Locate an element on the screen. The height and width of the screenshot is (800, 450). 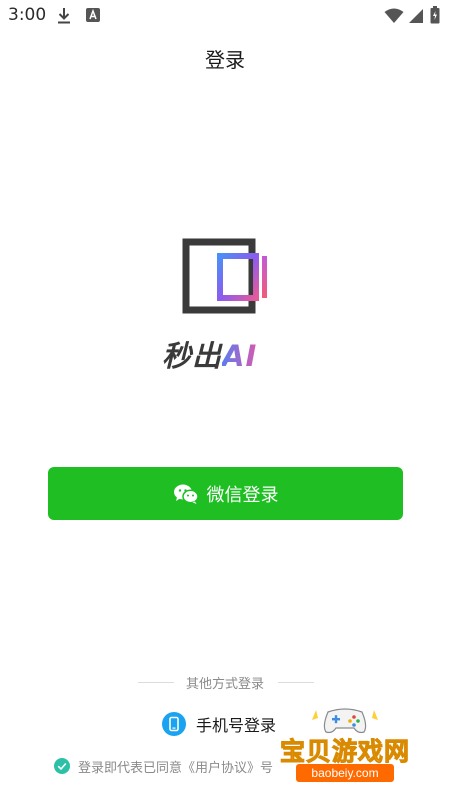
watermark: 宝贝游戏网 baobeiy.com is located at coordinates (345, 746).